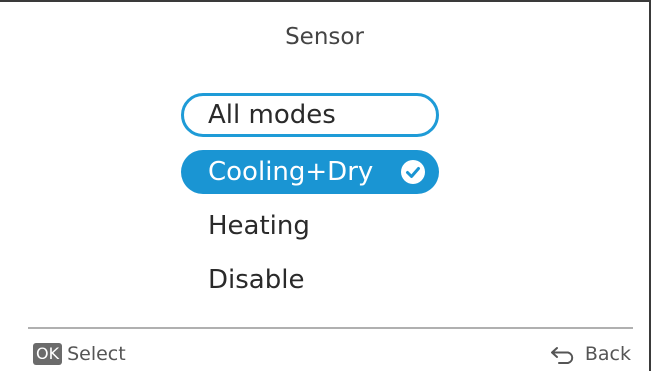 The width and height of the screenshot is (651, 371). I want to click on footer-divider, so click(330, 328).